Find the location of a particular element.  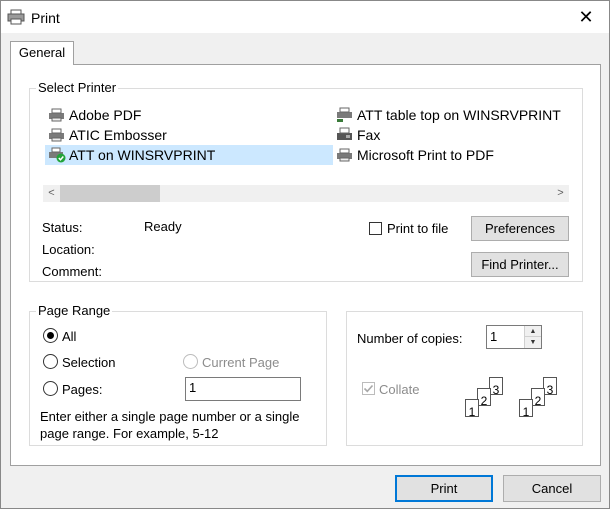

radio-current-page-label: Current Page is located at coordinates (240, 362).